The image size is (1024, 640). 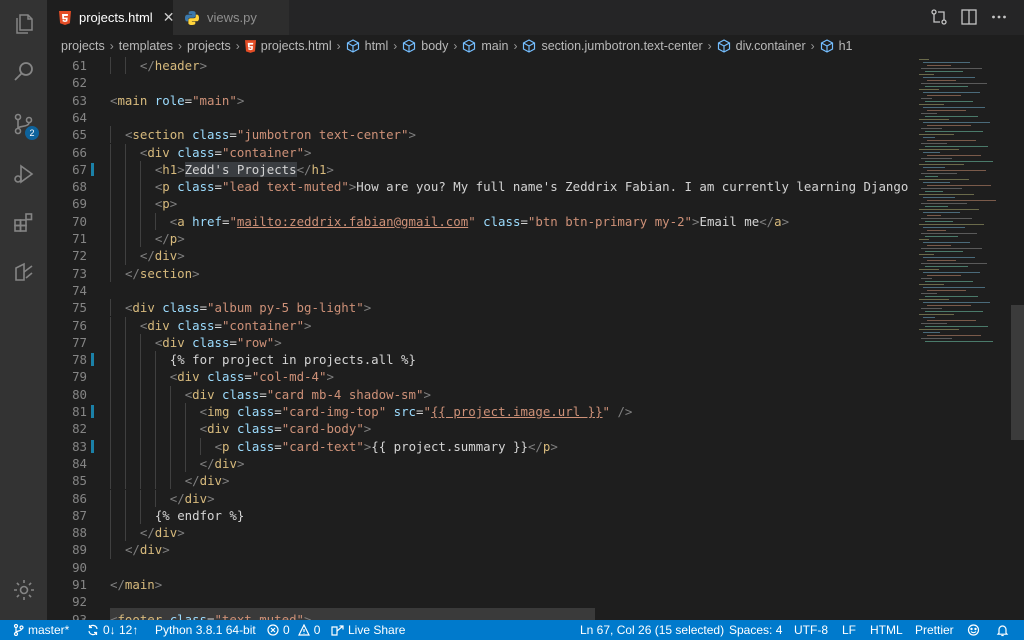 I want to click on code-token: </, so click(x=117, y=584).